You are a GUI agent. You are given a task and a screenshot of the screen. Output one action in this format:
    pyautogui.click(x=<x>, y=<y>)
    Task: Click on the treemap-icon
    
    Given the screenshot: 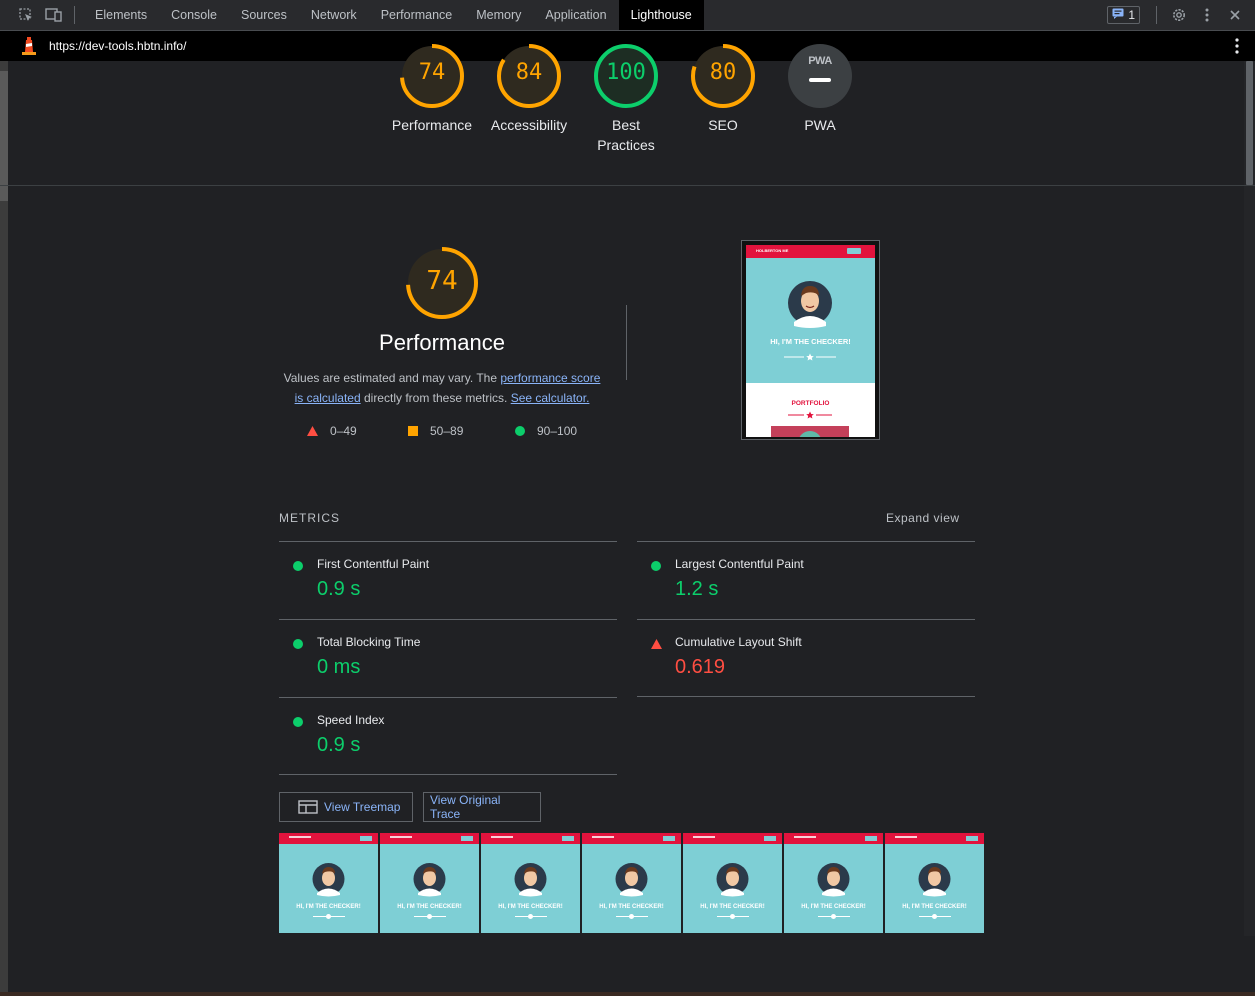 What is the action you would take?
    pyautogui.click(x=308, y=807)
    